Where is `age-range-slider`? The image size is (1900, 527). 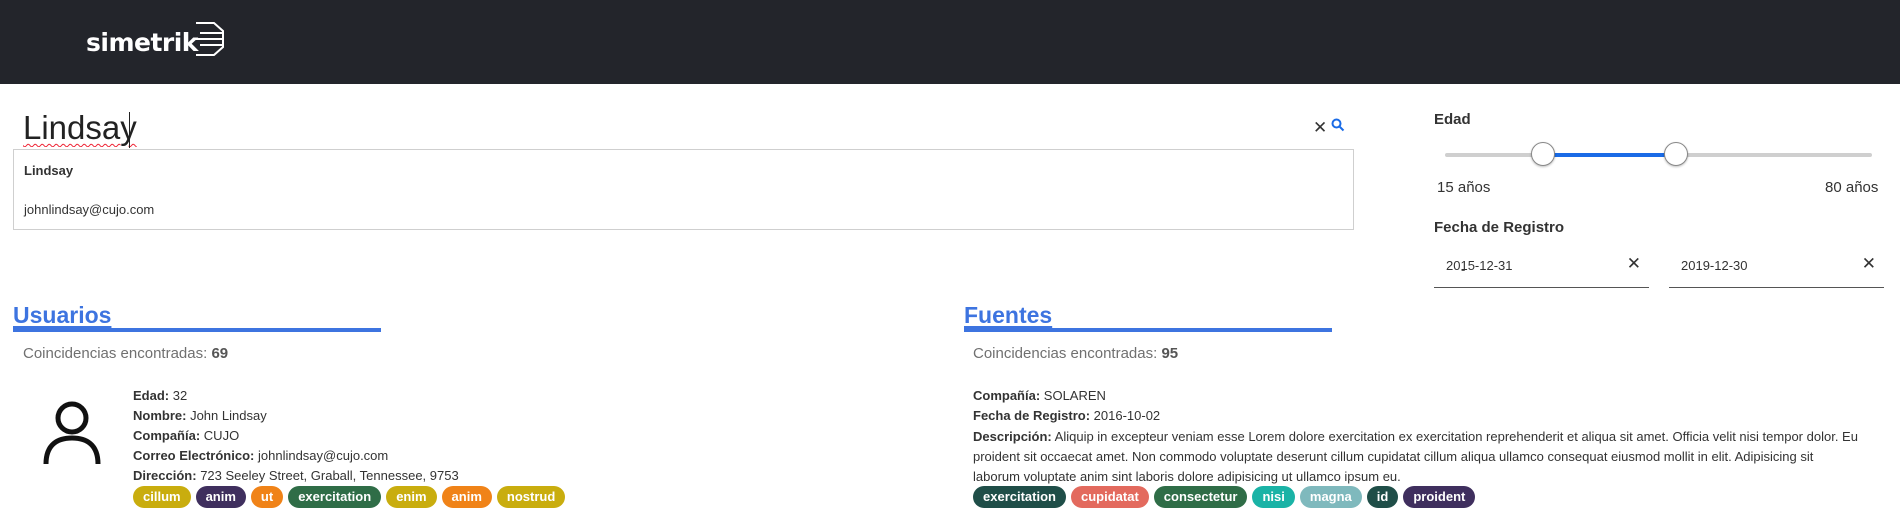 age-range-slider is located at coordinates (1658, 154).